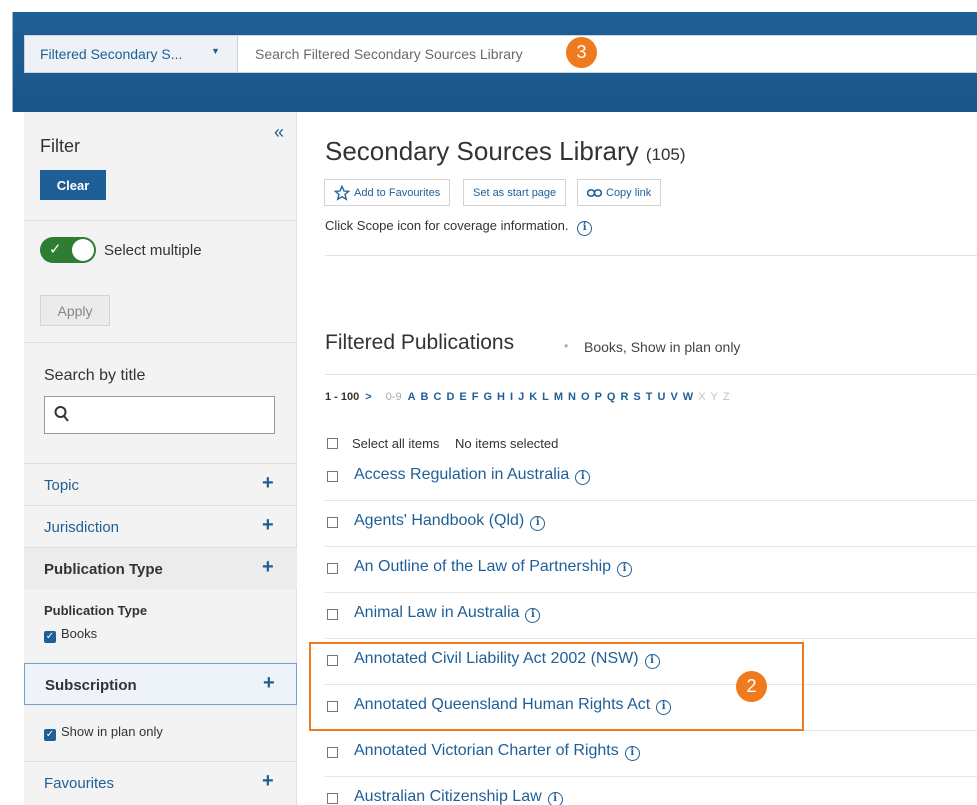 Image resolution: width=977 pixels, height=805 pixels. I want to click on header-band: Filtered Secondary S... ▼ 3, so click(488, 56).